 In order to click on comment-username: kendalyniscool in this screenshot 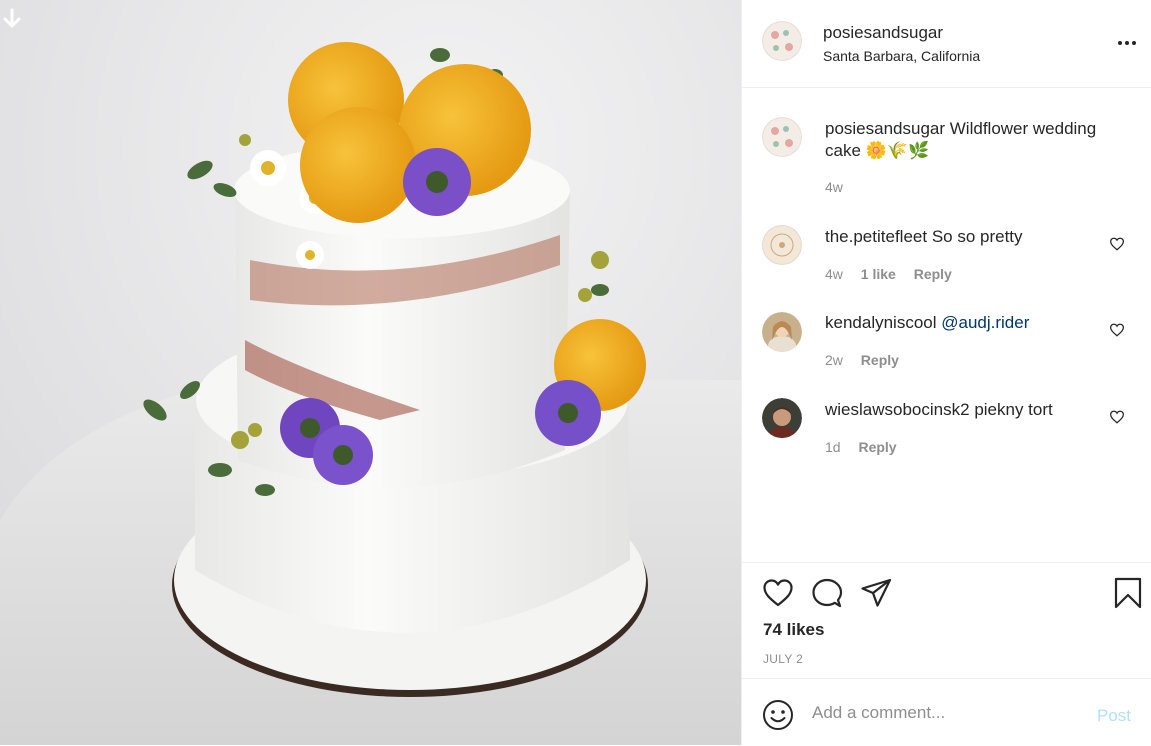, I will do `click(881, 322)`.